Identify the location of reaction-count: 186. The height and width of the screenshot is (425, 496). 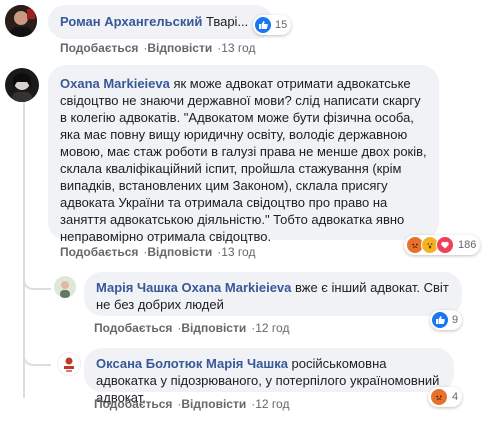
(442, 245).